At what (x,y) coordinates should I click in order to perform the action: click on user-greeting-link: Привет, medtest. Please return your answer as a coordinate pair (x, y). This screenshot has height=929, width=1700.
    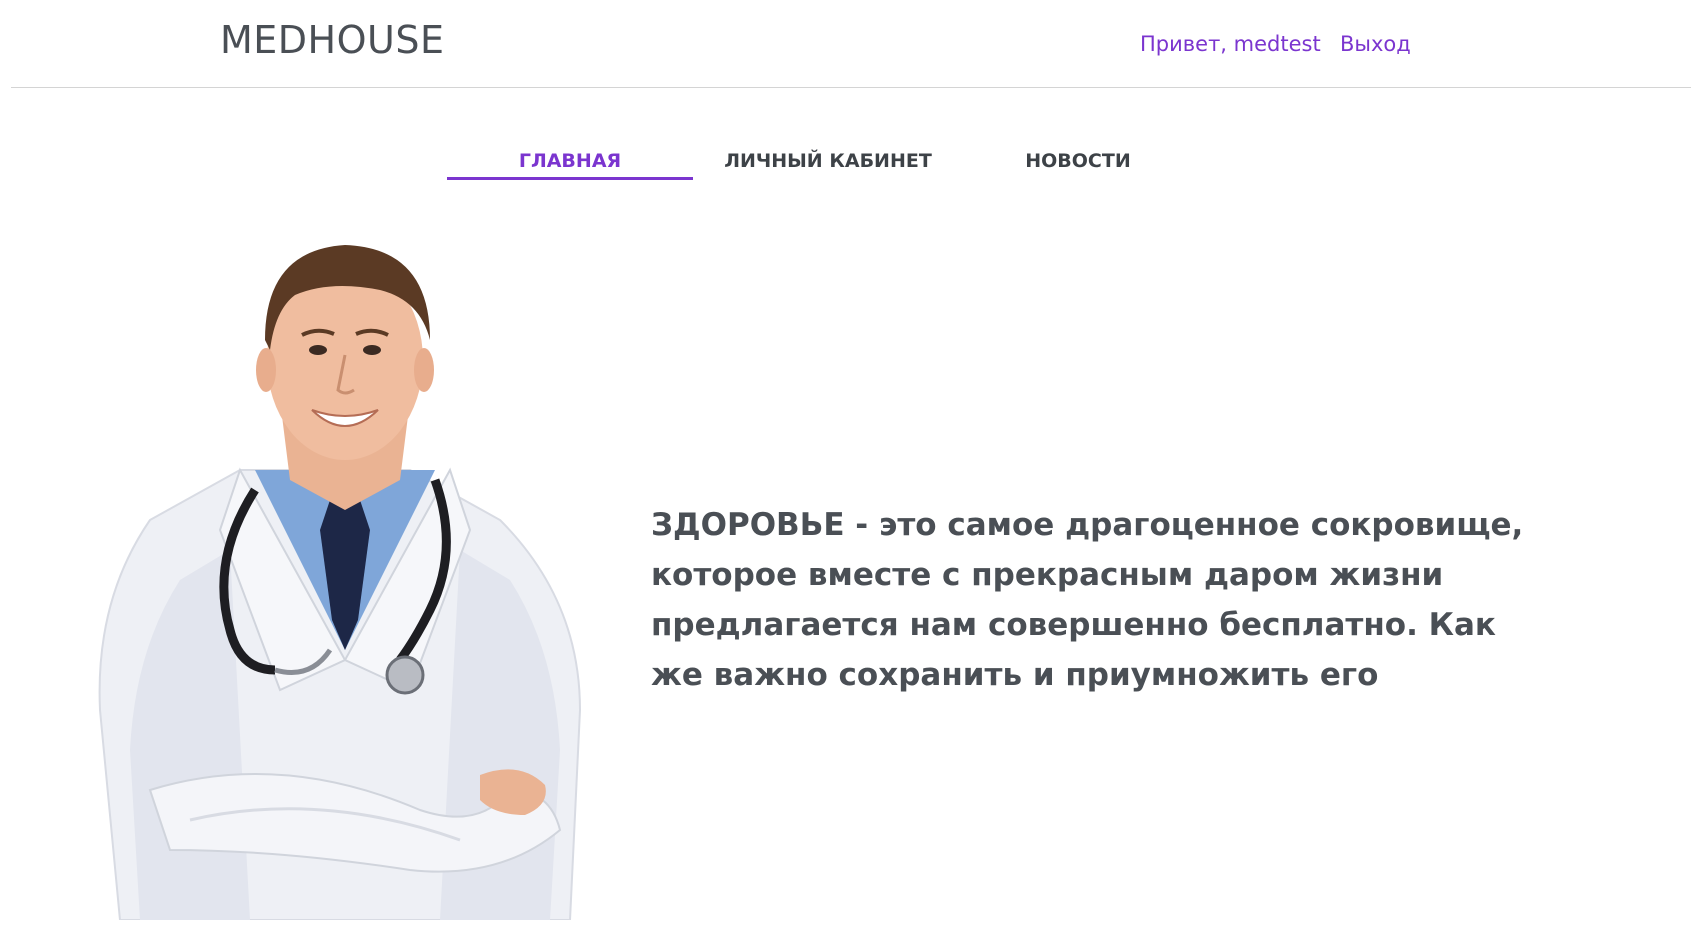
    Looking at the image, I should click on (1230, 44).